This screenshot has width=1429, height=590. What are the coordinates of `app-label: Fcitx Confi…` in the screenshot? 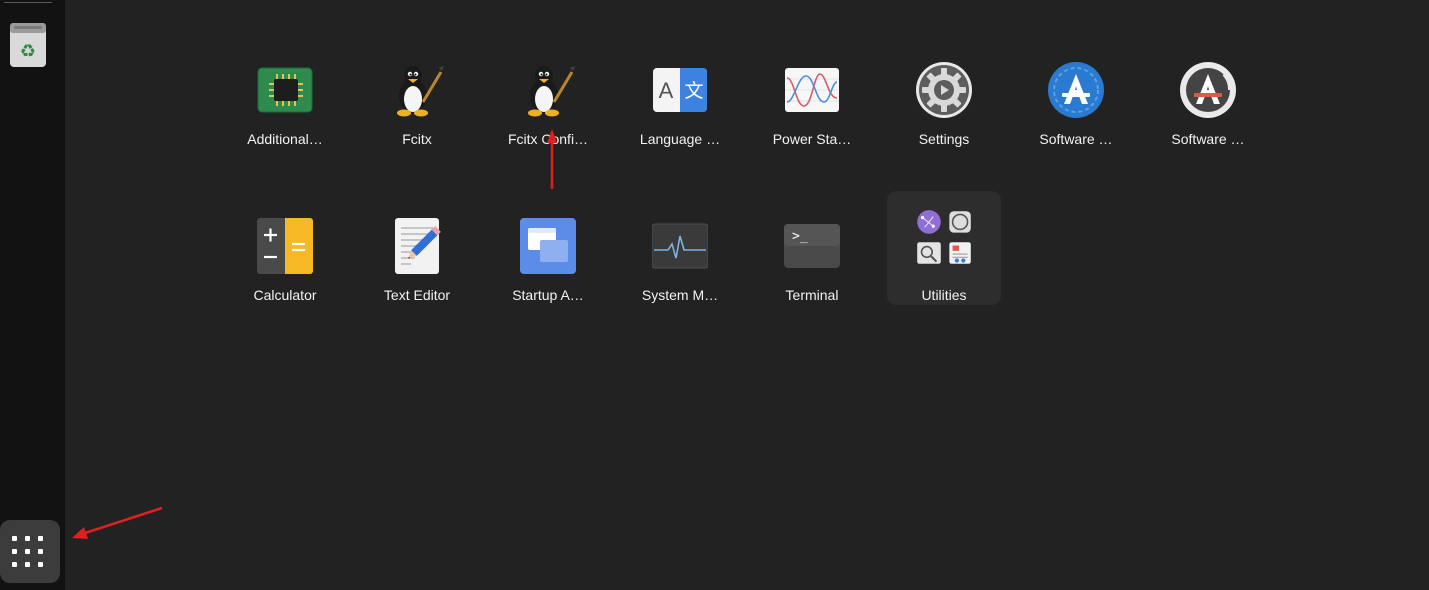 It's located at (548, 139).